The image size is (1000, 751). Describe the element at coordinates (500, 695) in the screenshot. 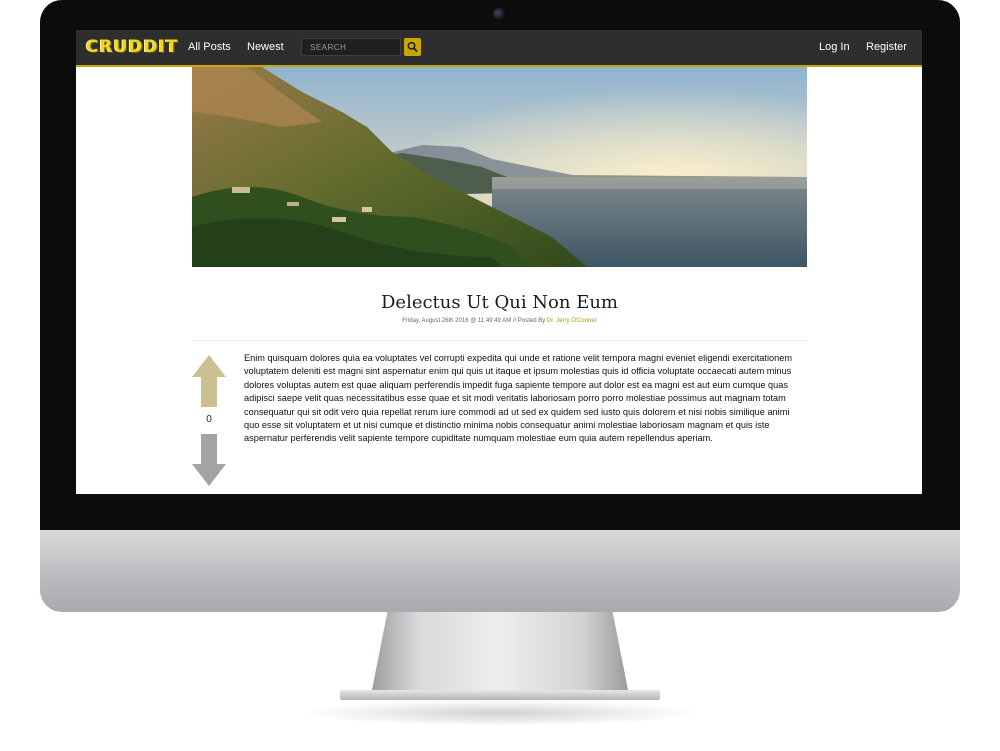

I see `monitor-stand-base` at that location.